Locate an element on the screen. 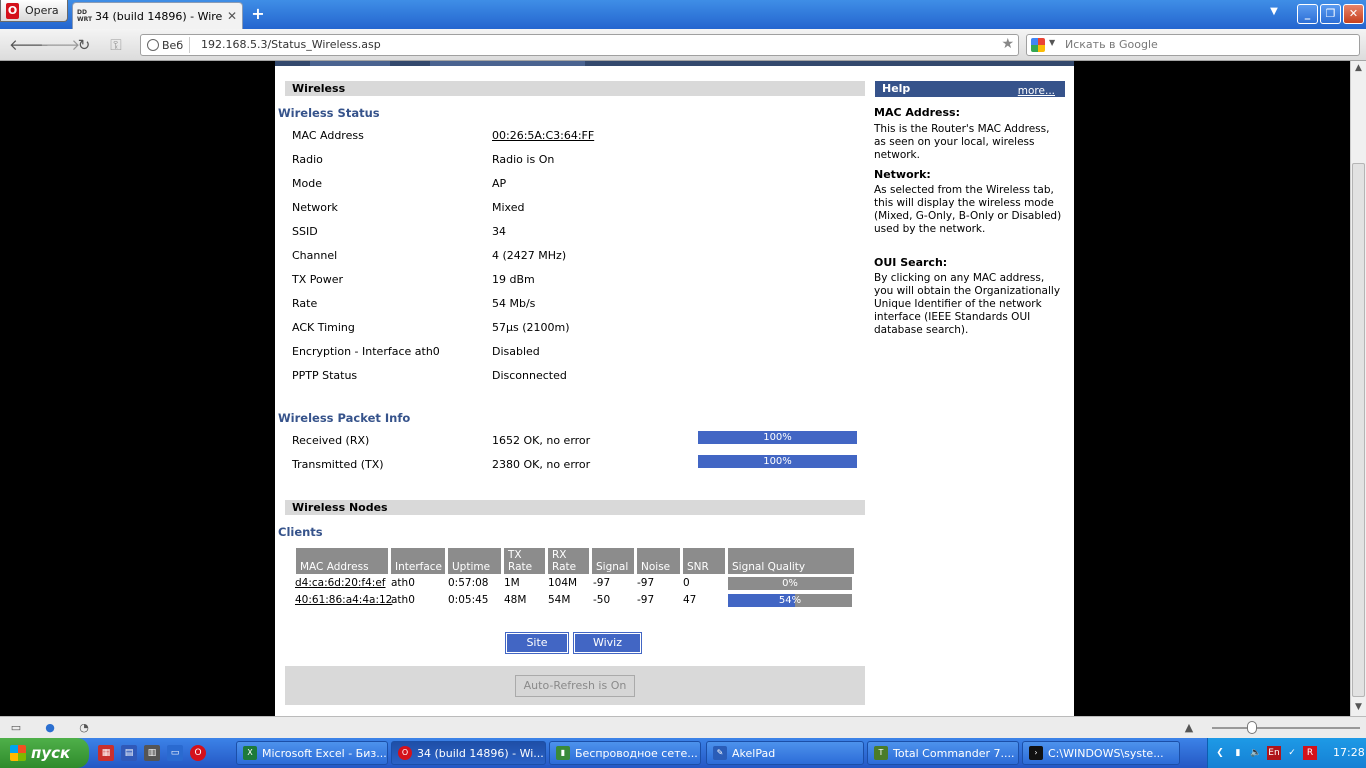 This screenshot has width=1366, height=768. scroll-up-icon: ▲ is located at coordinates (1358, 68).